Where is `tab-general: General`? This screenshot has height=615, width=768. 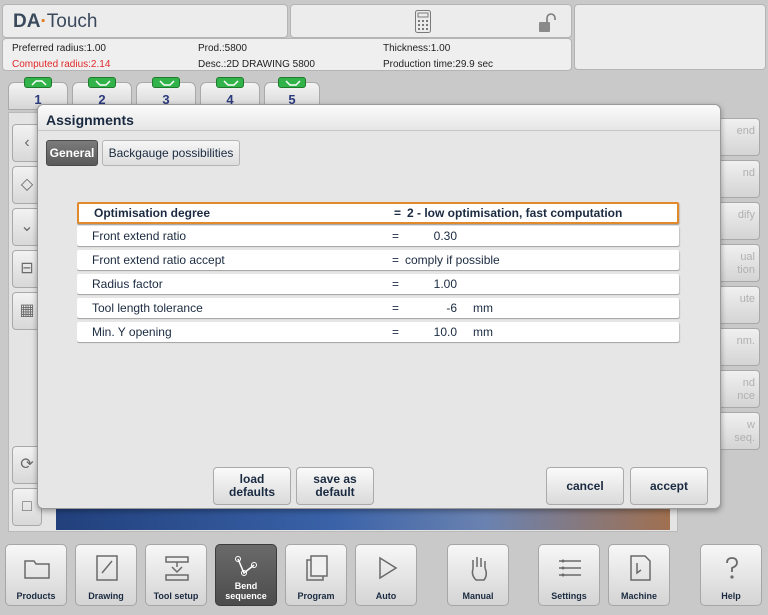
tab-general: General is located at coordinates (72, 153).